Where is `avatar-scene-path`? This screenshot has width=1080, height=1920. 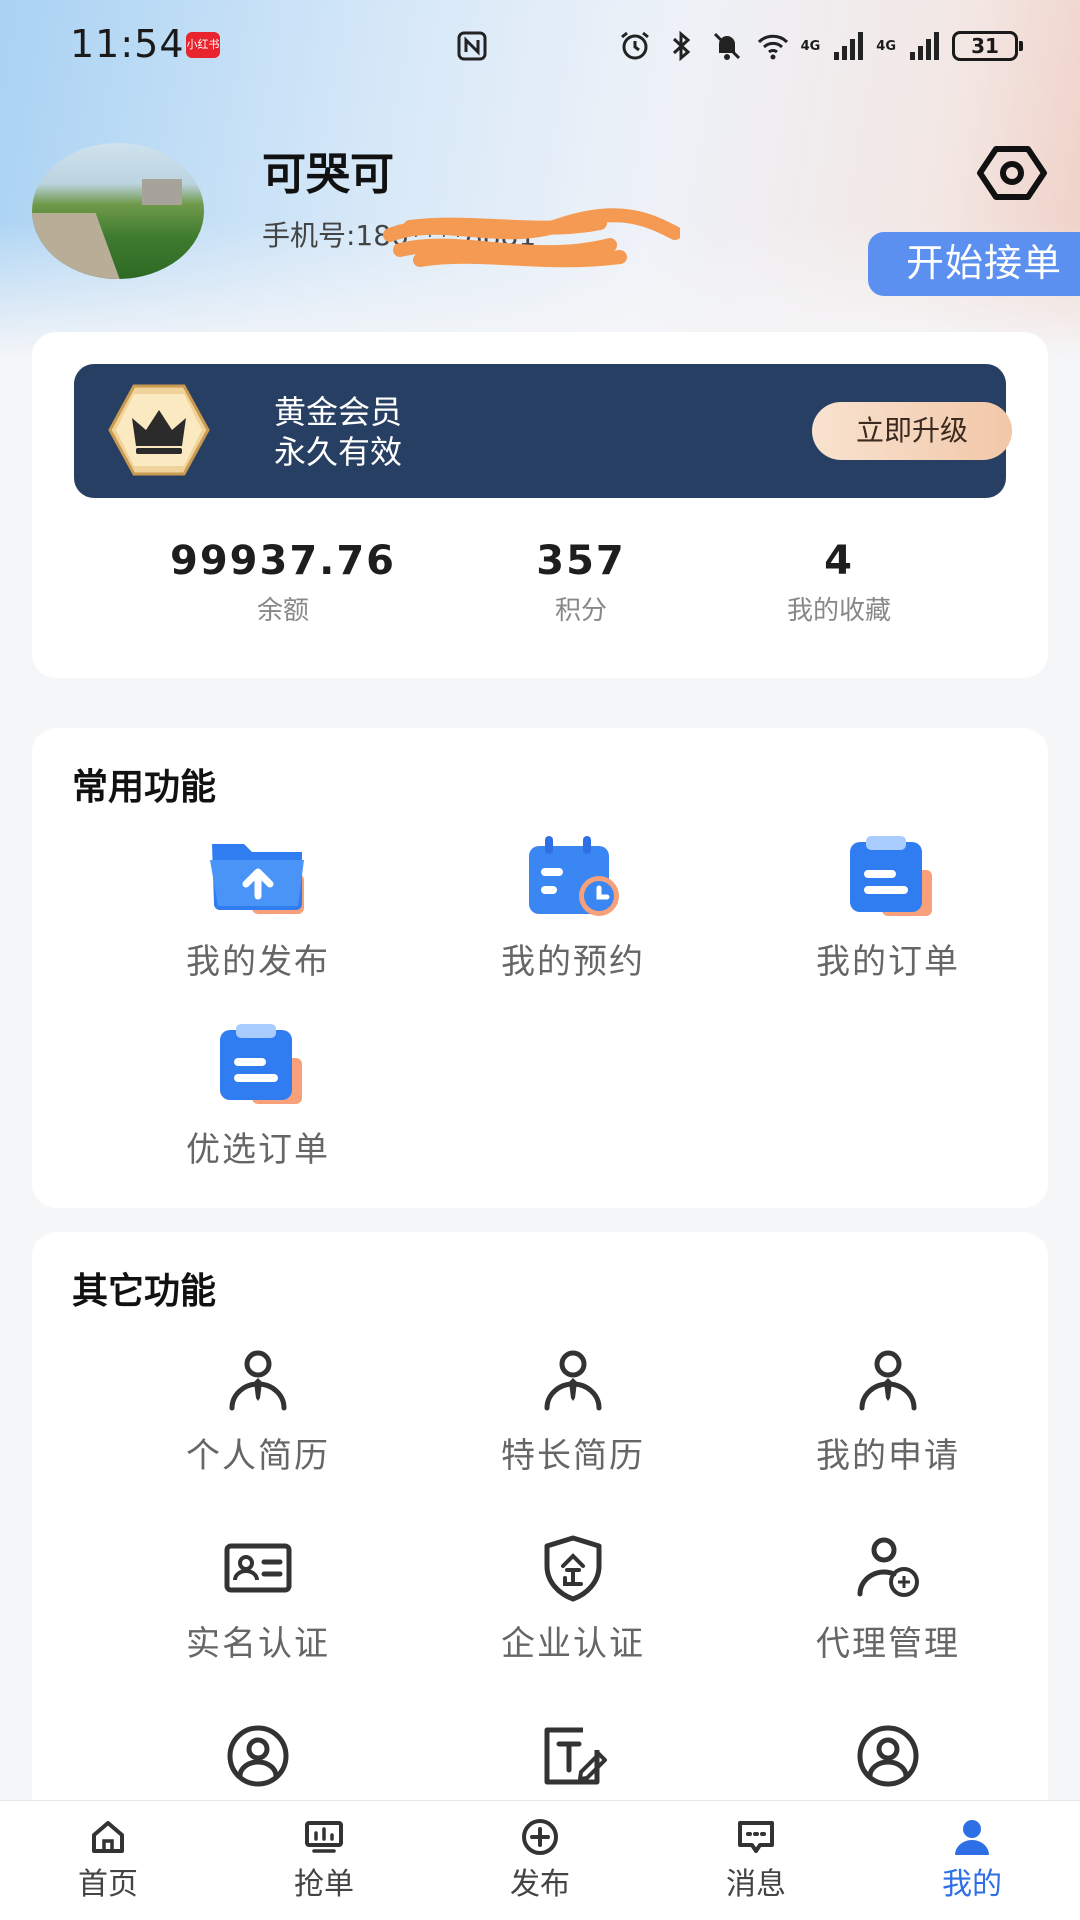 avatar-scene-path is located at coordinates (80, 246).